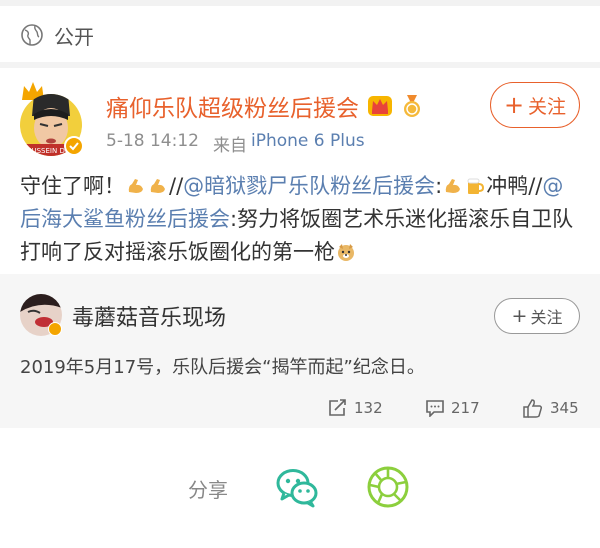 This screenshot has width=600, height=548. I want to click on post-timestamp: 5-18 14:12, so click(152, 141).